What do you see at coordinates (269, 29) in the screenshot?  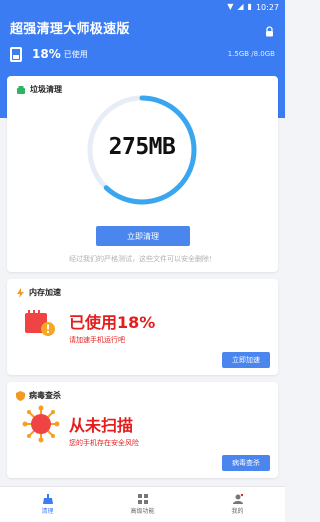 I see `lock-icon` at bounding box center [269, 29].